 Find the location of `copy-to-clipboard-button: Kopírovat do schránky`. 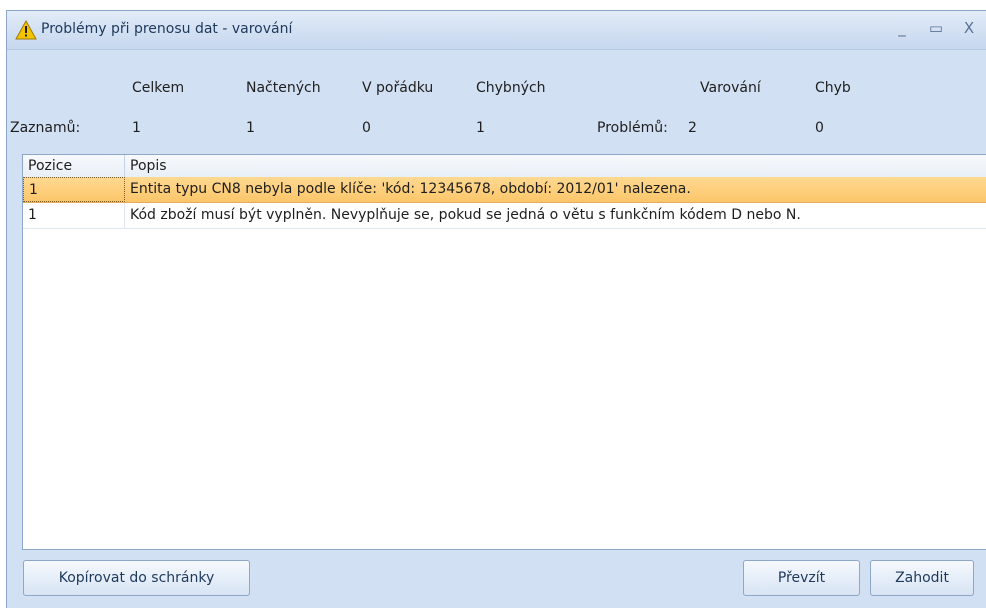

copy-to-clipboard-button: Kopírovat do schránky is located at coordinates (136, 578).